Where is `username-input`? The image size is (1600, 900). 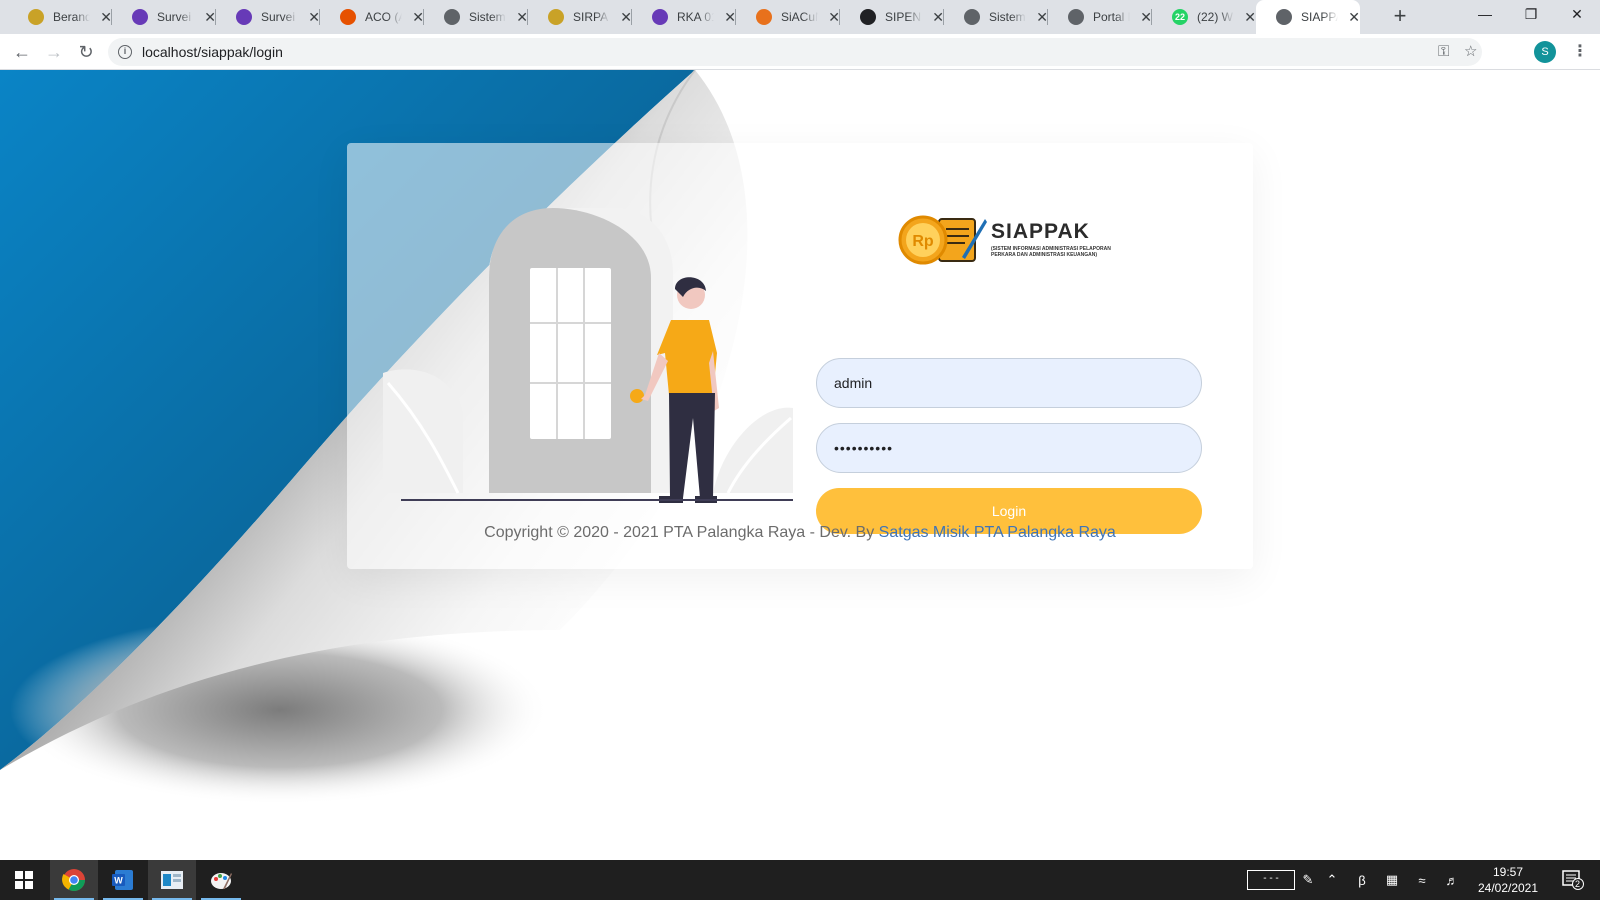
username-input is located at coordinates (1009, 383).